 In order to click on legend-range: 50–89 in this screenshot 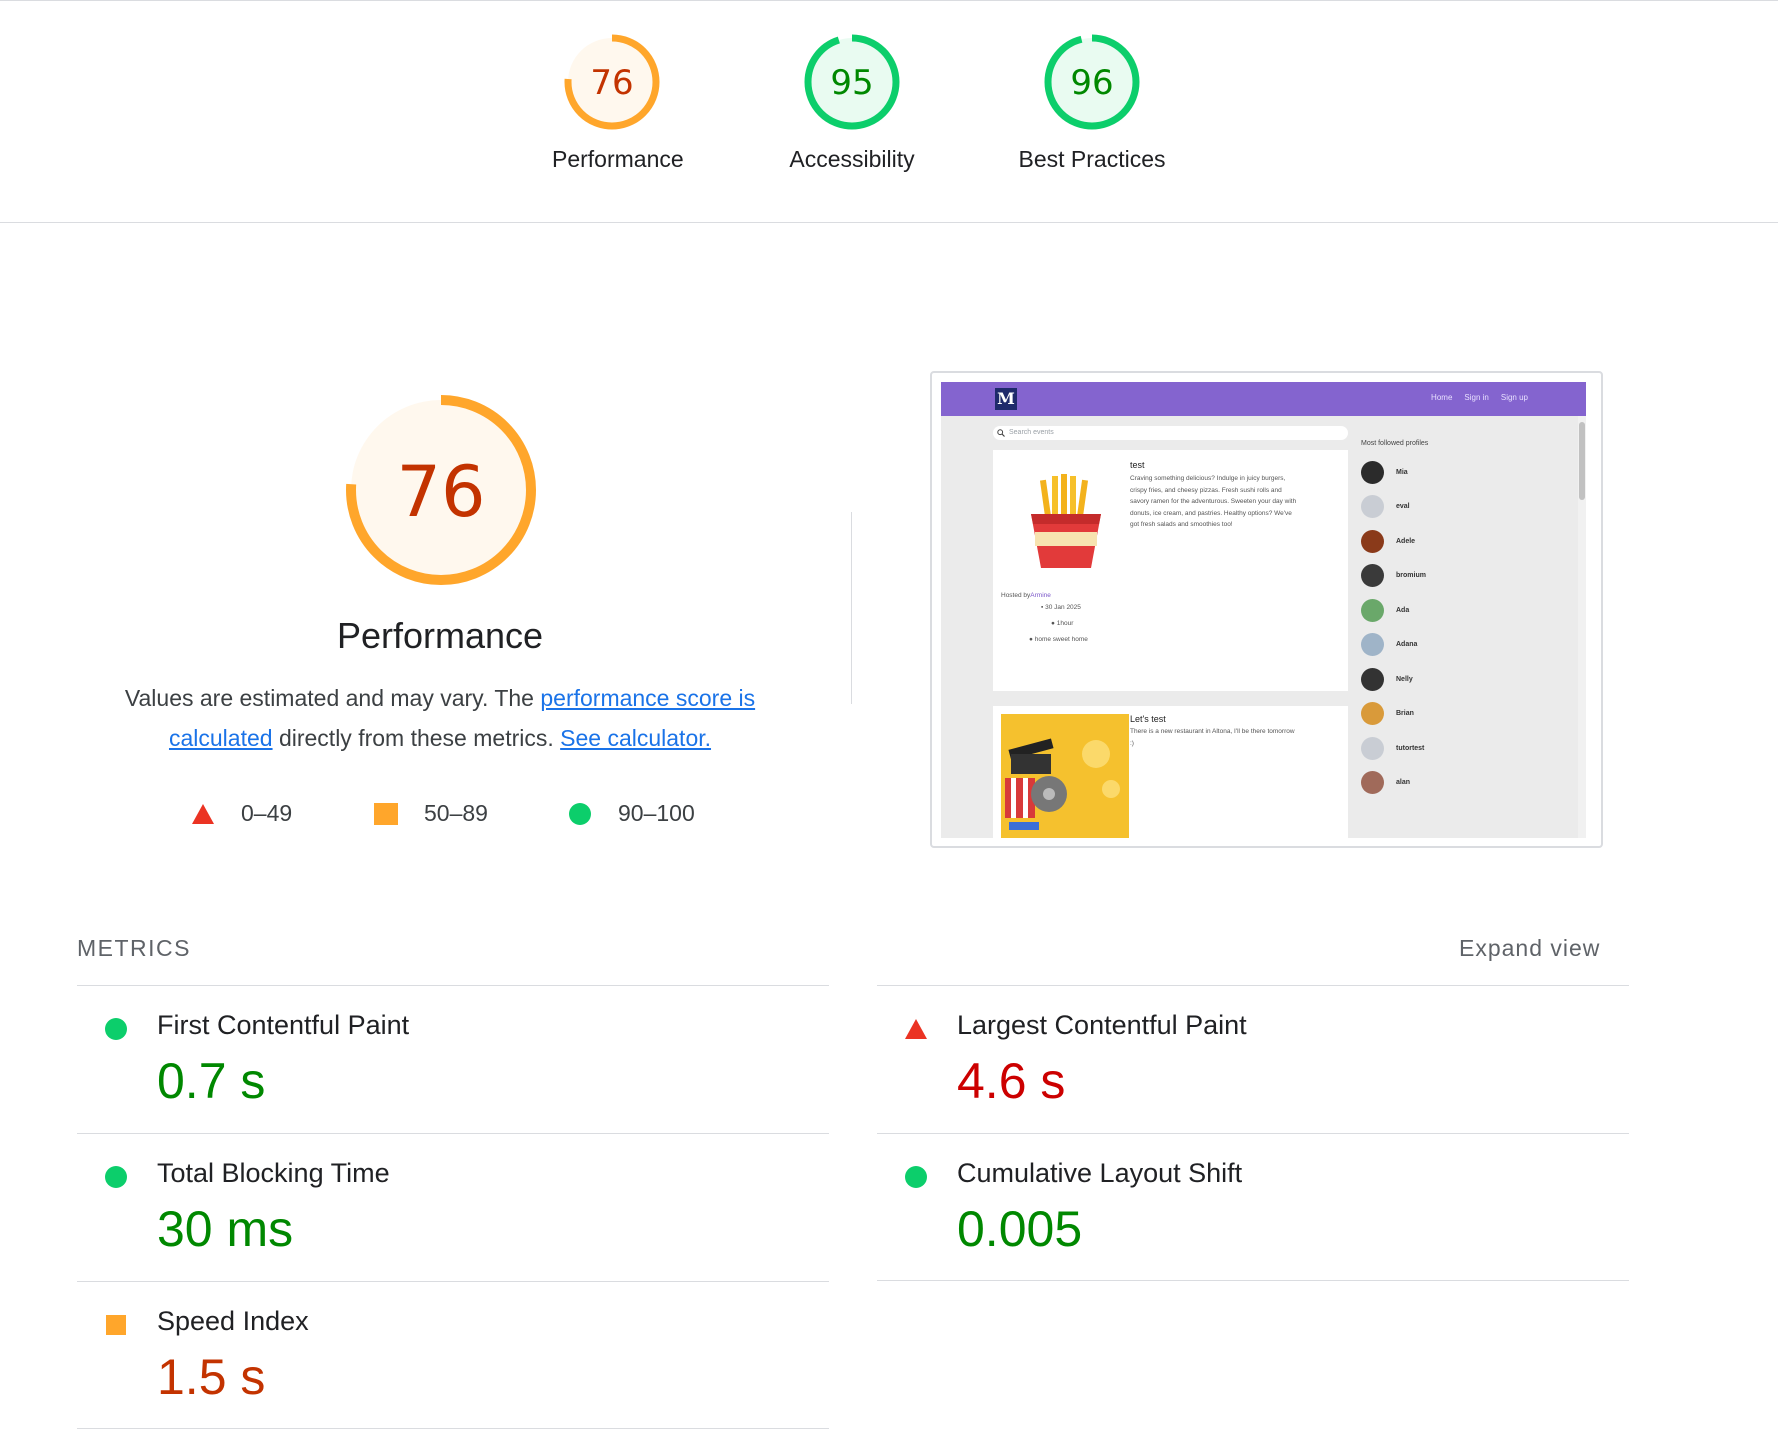, I will do `click(456, 813)`.